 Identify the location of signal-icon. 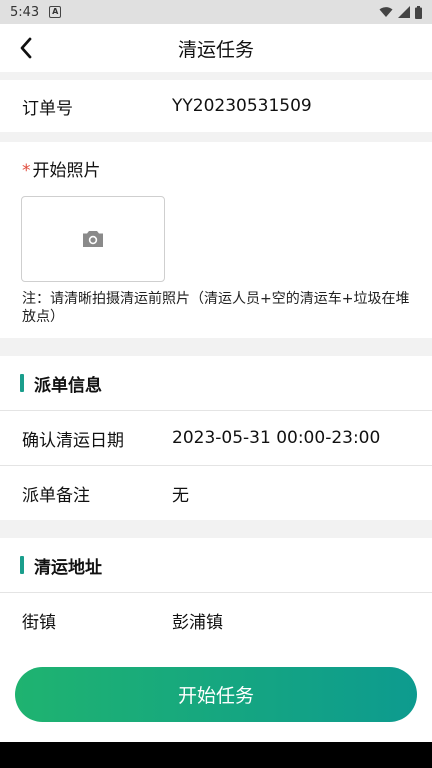
(404, 12).